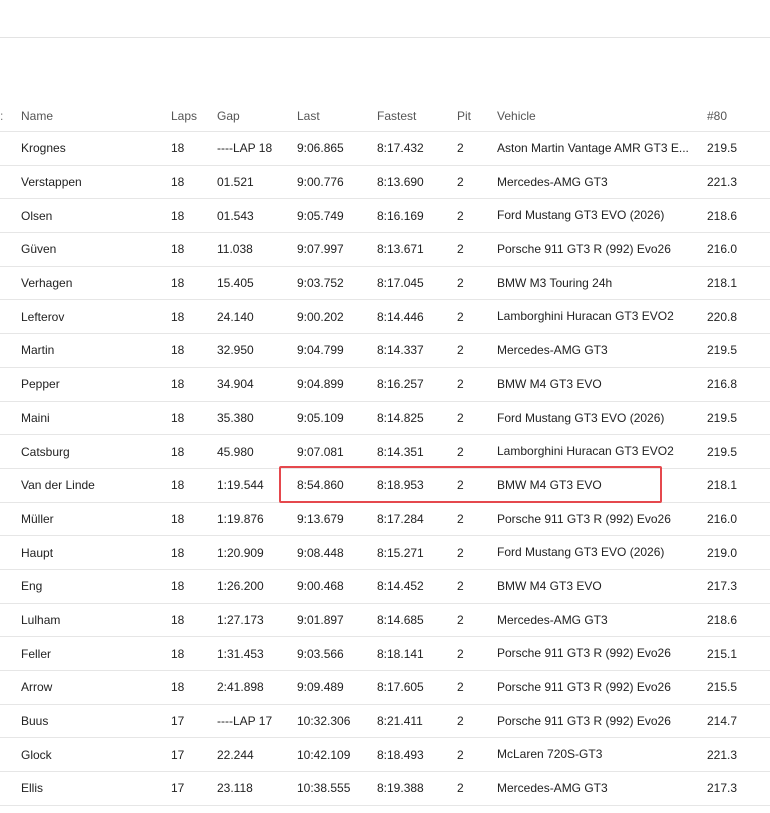  Describe the element at coordinates (722, 754) in the screenshot. I see `cell-top-speed: 221.3` at that location.